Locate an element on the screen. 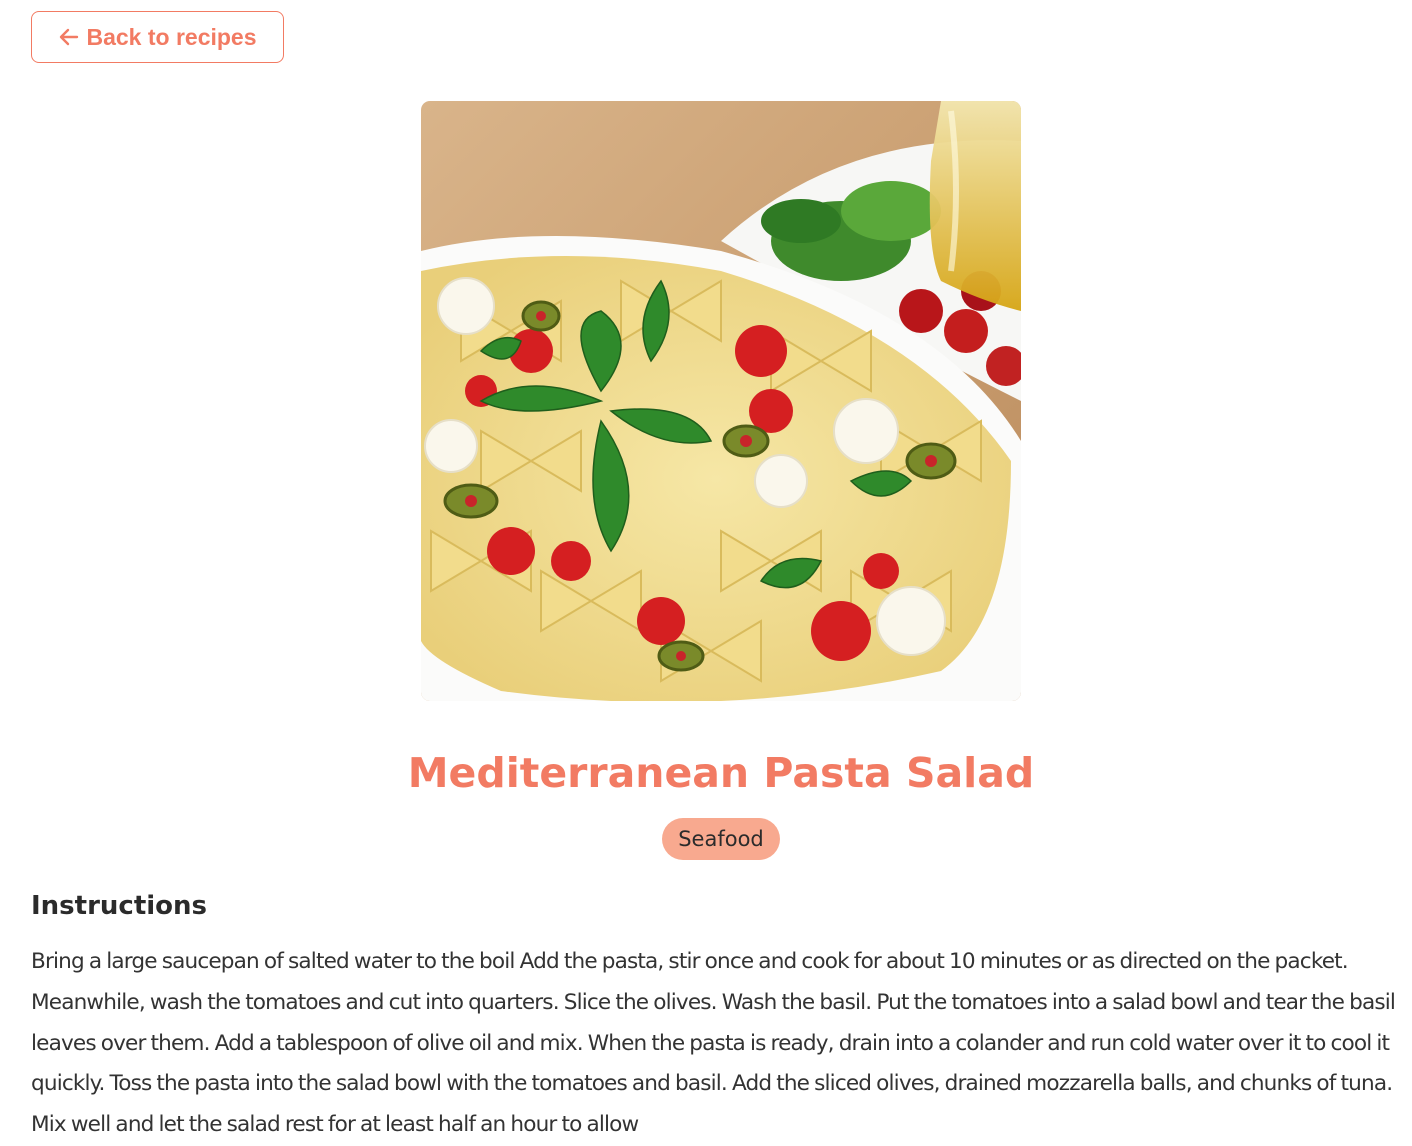 Image resolution: width=1412 pixels, height=1146 pixels. arrow-left-icon is located at coordinates (69, 37).